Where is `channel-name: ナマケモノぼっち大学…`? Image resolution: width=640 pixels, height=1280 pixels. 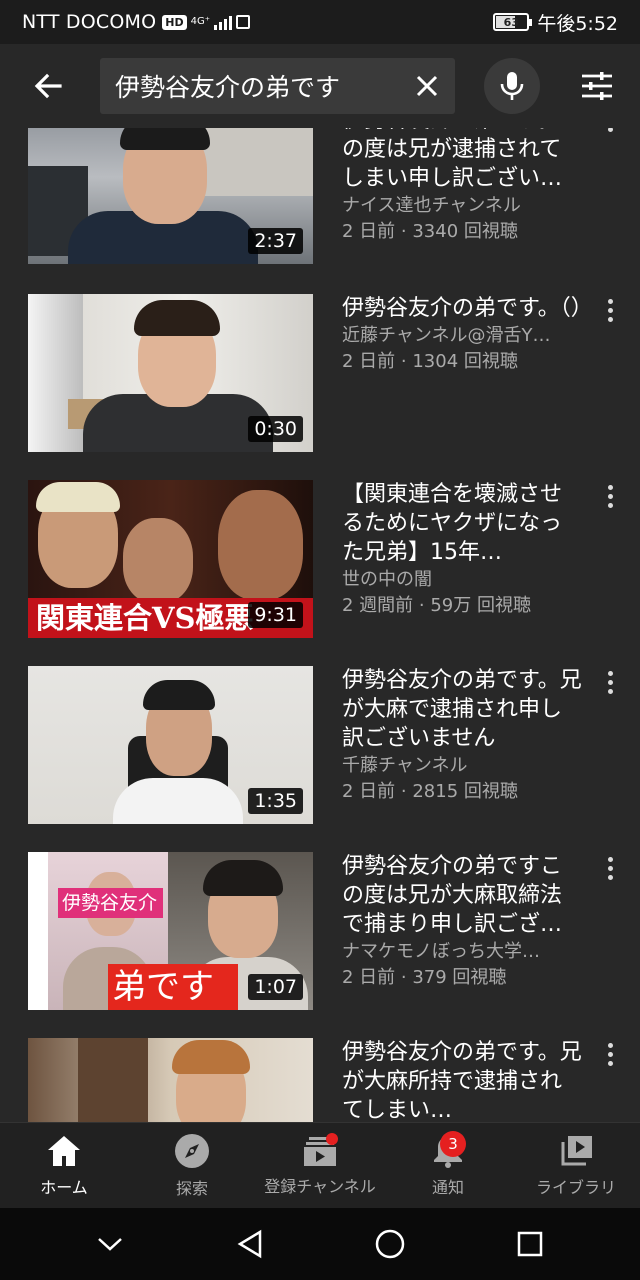
channel-name: ナマケモノぼっち大学… is located at coordinates (441, 951).